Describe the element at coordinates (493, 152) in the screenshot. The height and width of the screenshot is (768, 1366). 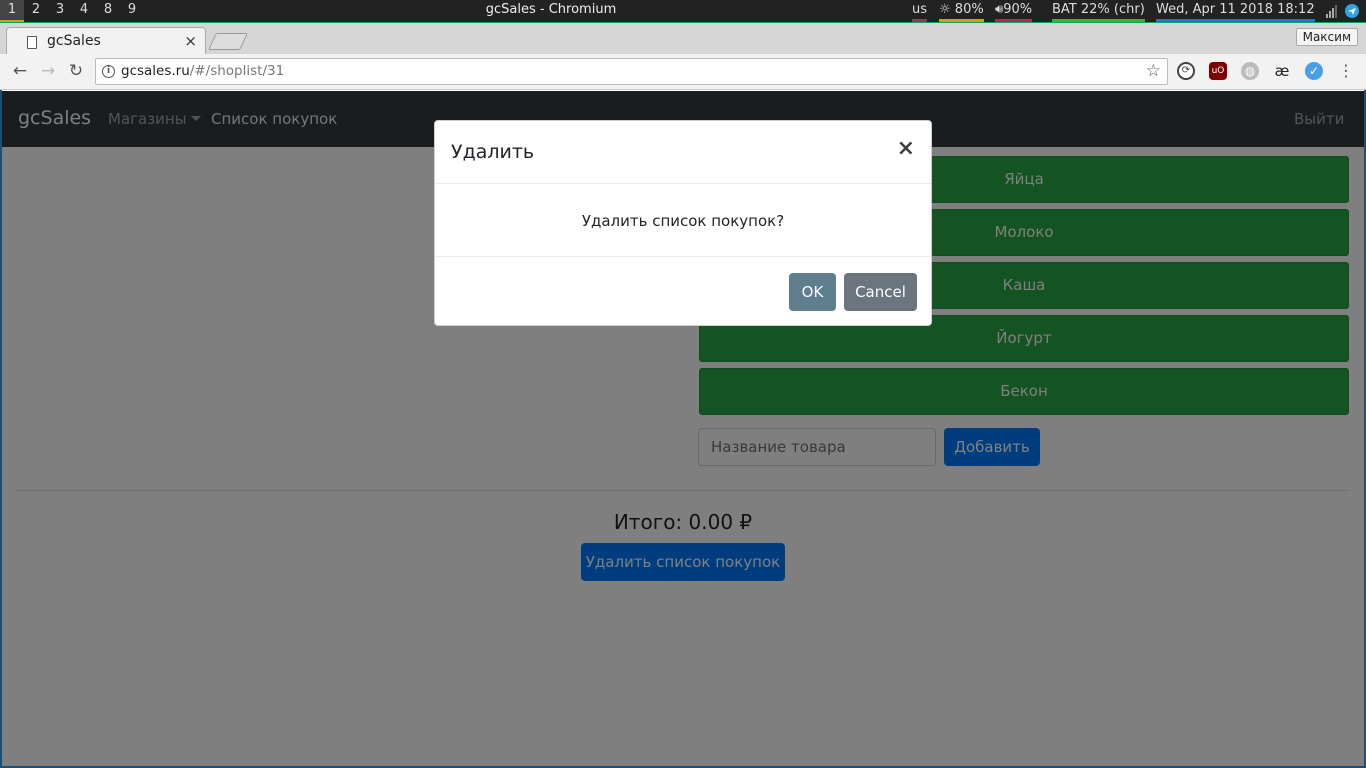
I see `modal-title: Удалить` at that location.